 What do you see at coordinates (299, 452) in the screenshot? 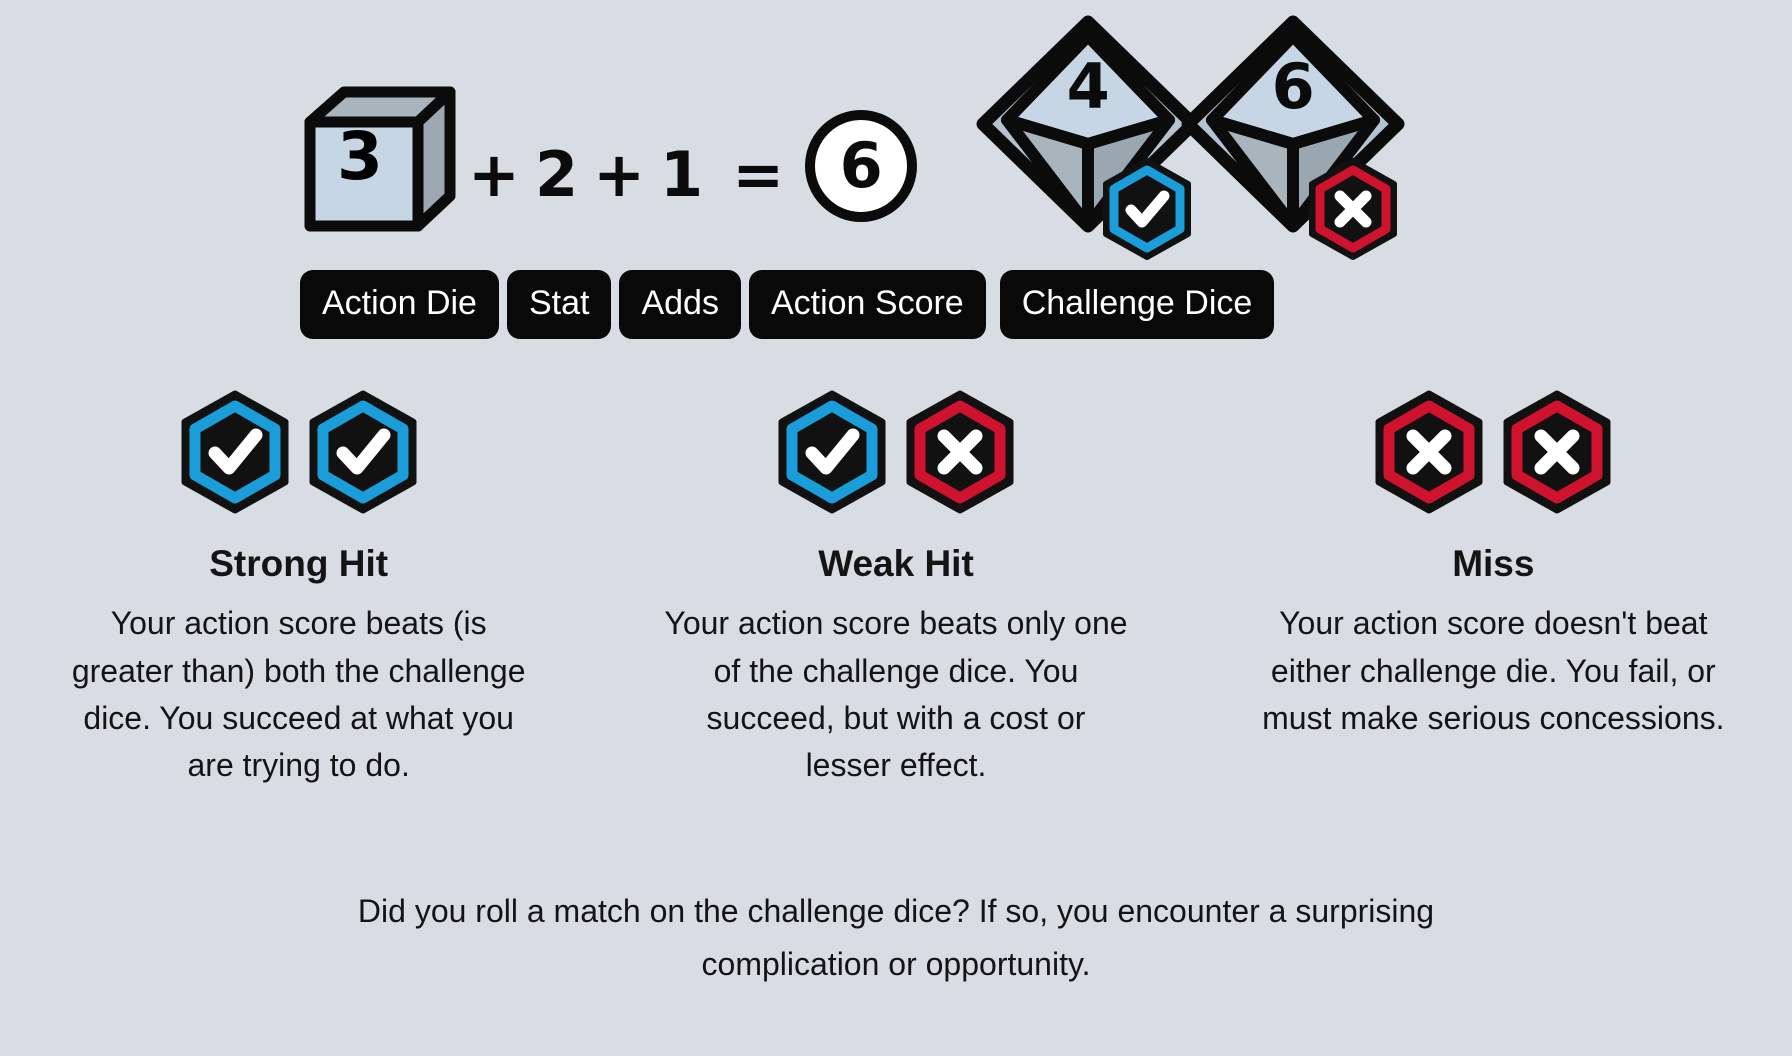
I see `strong-hit-badges` at bounding box center [299, 452].